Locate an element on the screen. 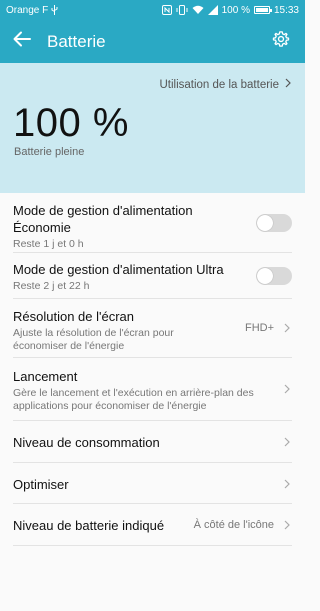 The height and width of the screenshot is (611, 320). arrow-left-icon is located at coordinates (22, 41).